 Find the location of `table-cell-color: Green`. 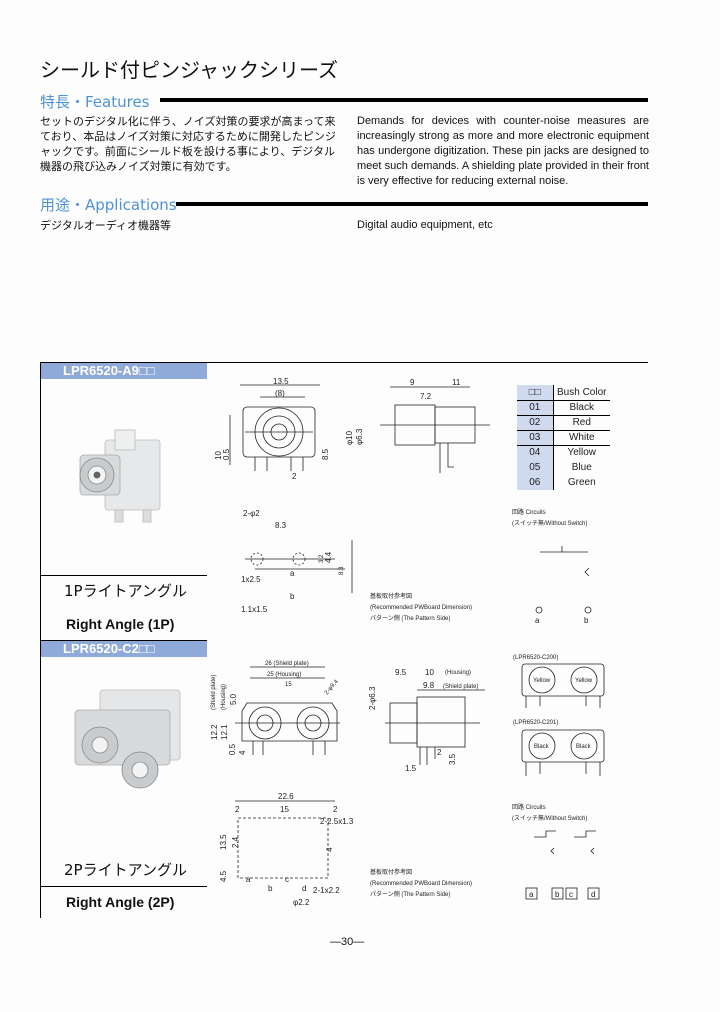

table-cell-color: Green is located at coordinates (581, 482).